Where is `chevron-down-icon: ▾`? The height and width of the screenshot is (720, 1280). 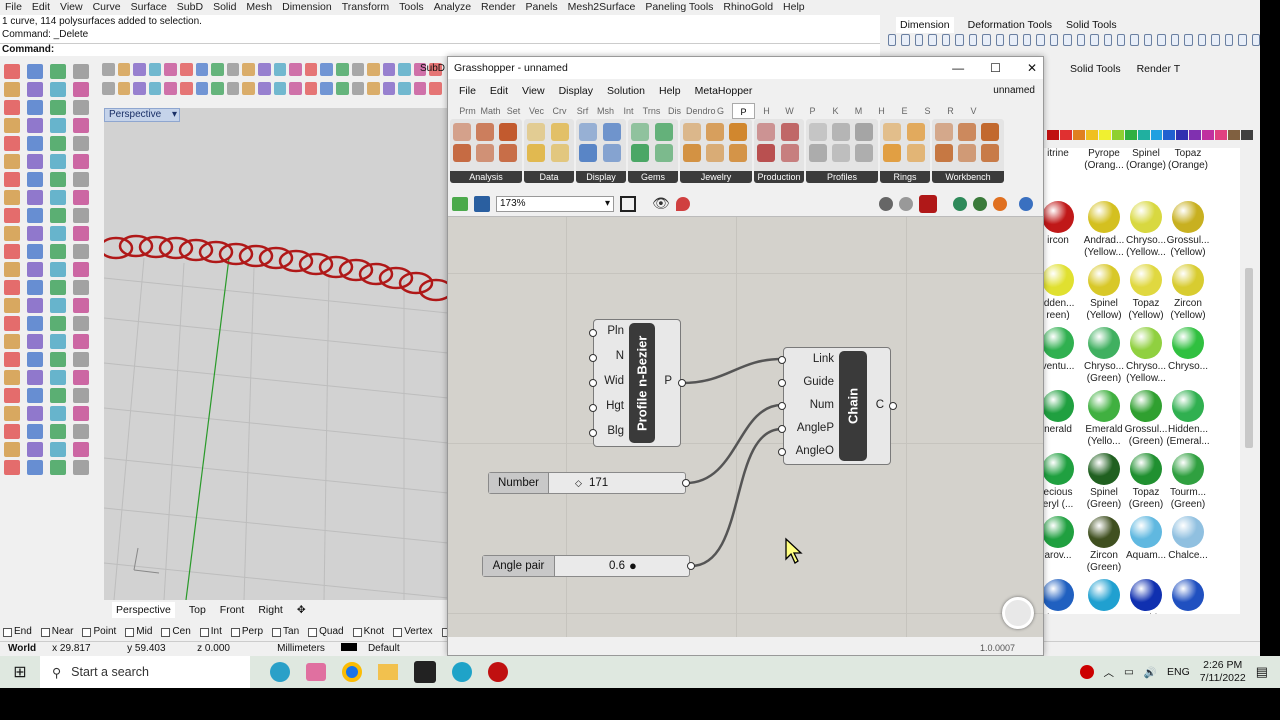
chevron-down-icon: ▾ is located at coordinates (607, 204).